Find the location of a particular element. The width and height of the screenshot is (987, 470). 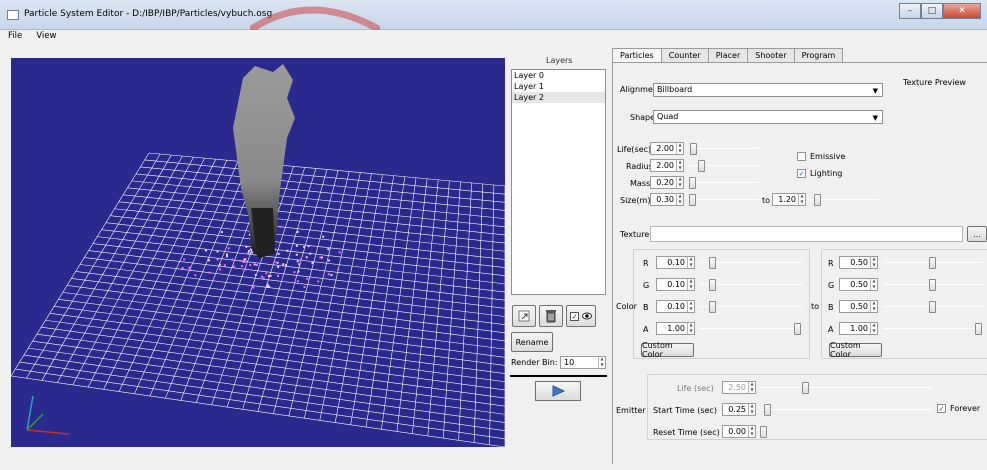

layer-item-selected: Layer 2 is located at coordinates (558, 97).